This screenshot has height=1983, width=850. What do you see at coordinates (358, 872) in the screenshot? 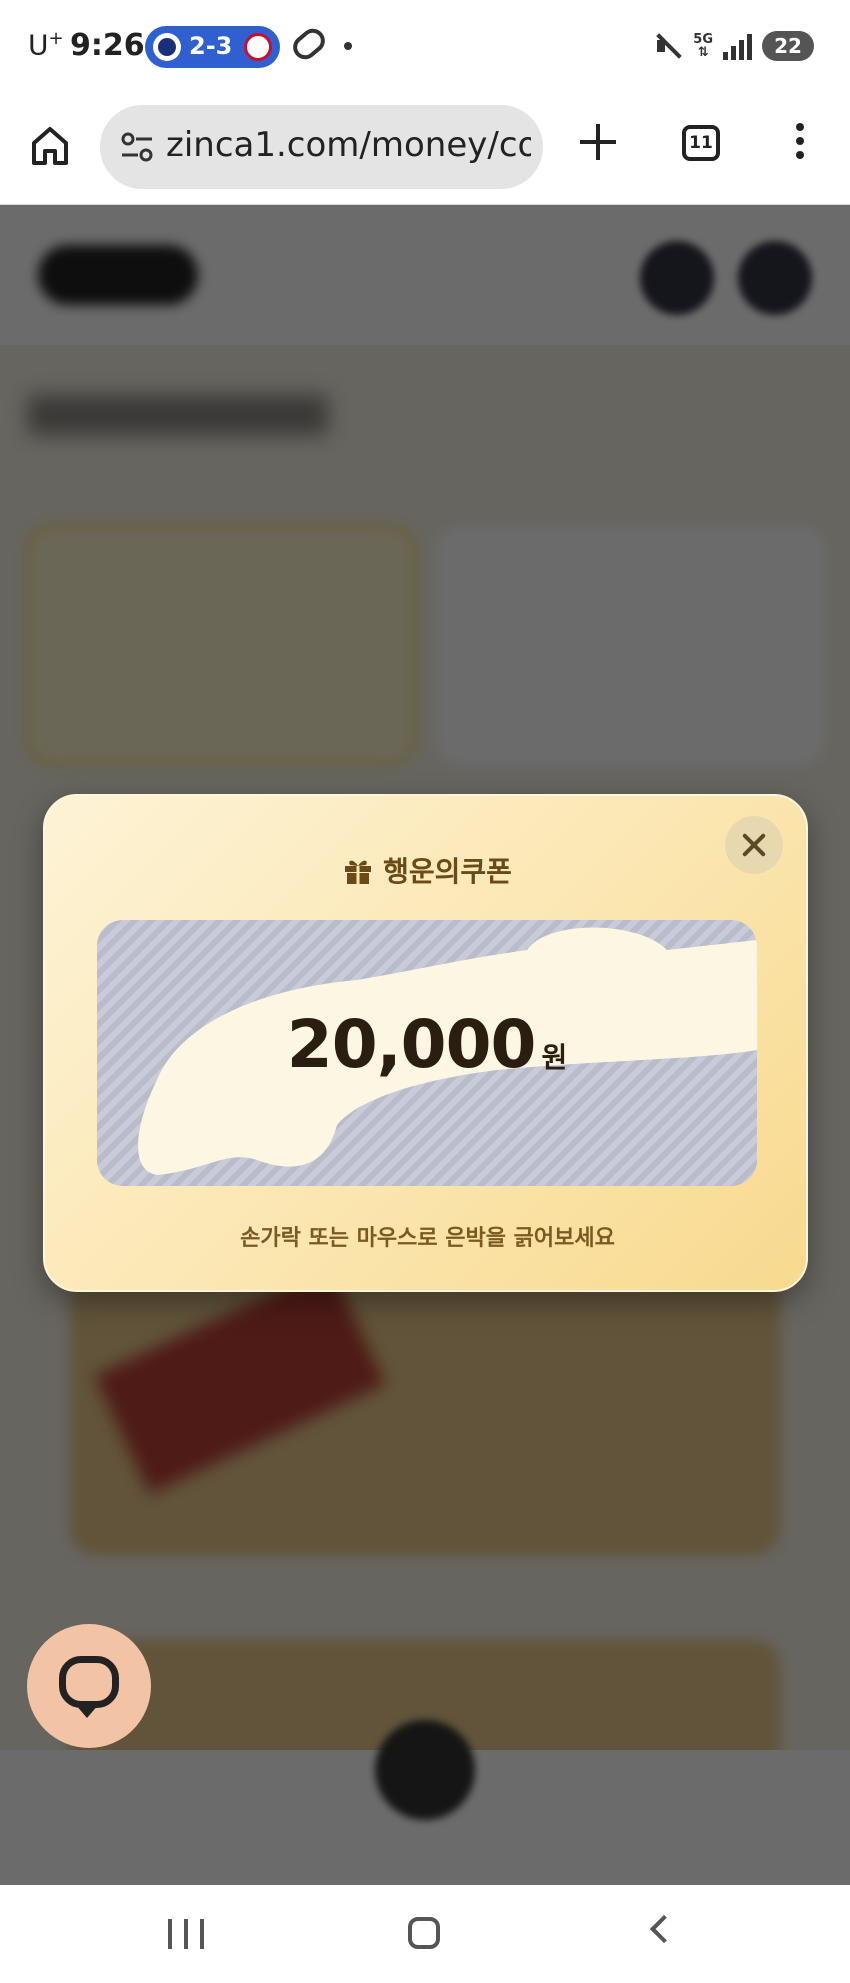
I see `gift-icon` at bounding box center [358, 872].